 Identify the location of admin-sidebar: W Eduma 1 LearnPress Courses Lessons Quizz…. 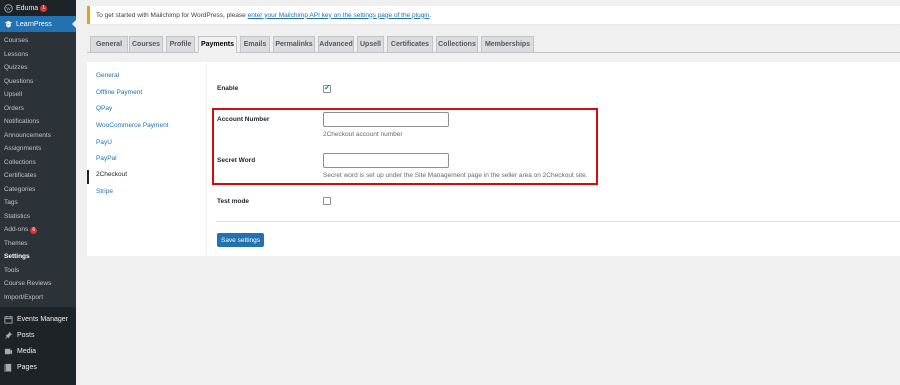
(38, 192).